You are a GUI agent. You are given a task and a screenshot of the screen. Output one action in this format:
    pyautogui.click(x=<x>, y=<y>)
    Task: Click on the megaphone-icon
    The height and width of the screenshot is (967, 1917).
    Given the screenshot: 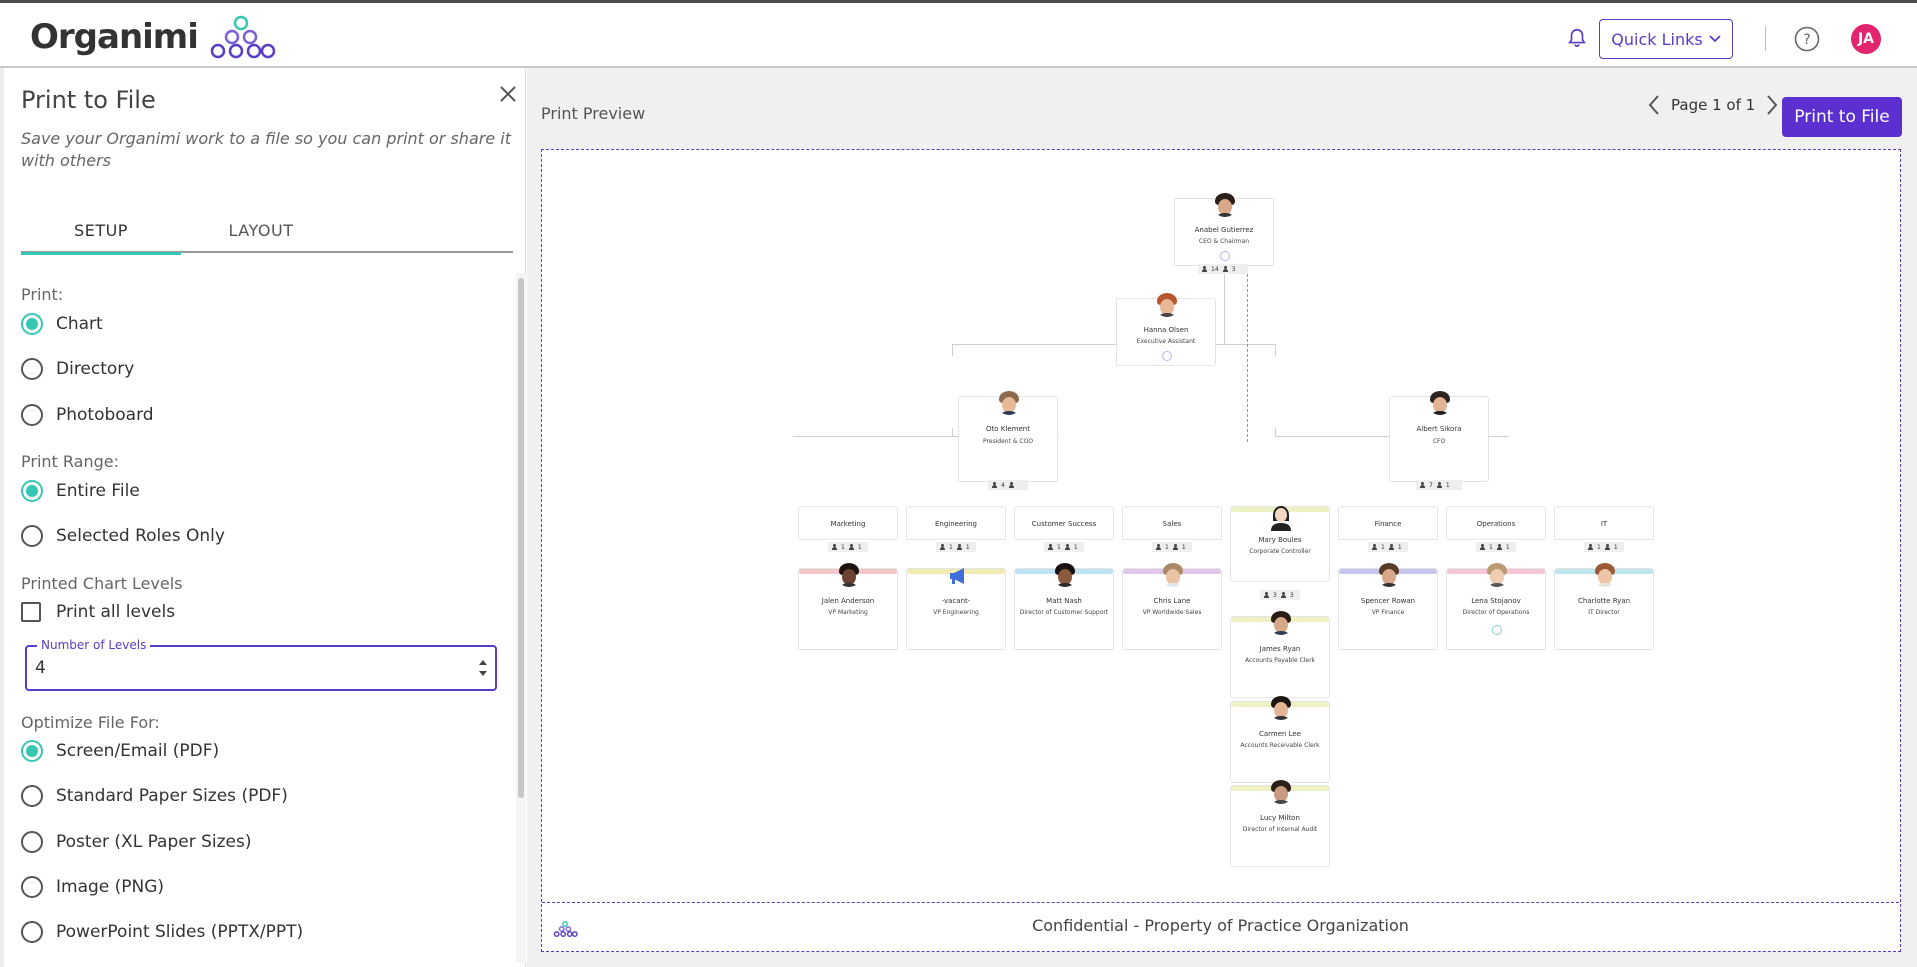 What is the action you would take?
    pyautogui.click(x=957, y=576)
    